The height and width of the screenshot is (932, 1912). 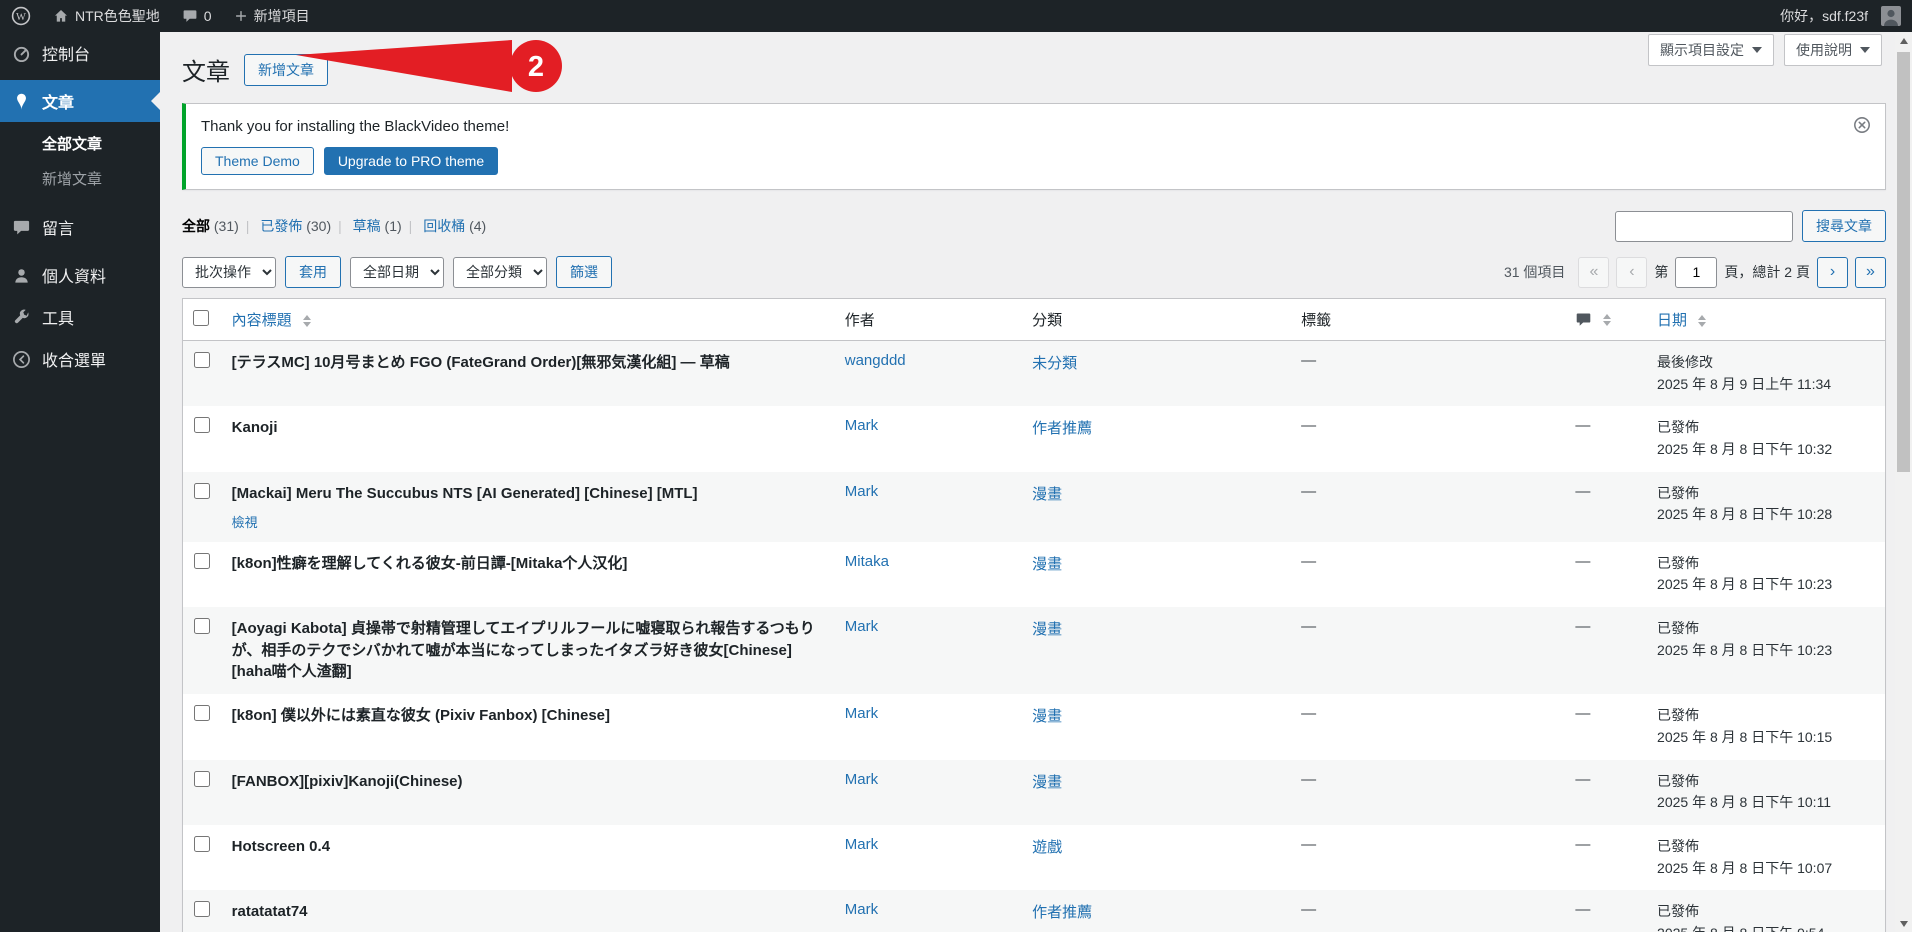 What do you see at coordinates (229, 272) in the screenshot?
I see `bulk-action-select: 批次操作` at bounding box center [229, 272].